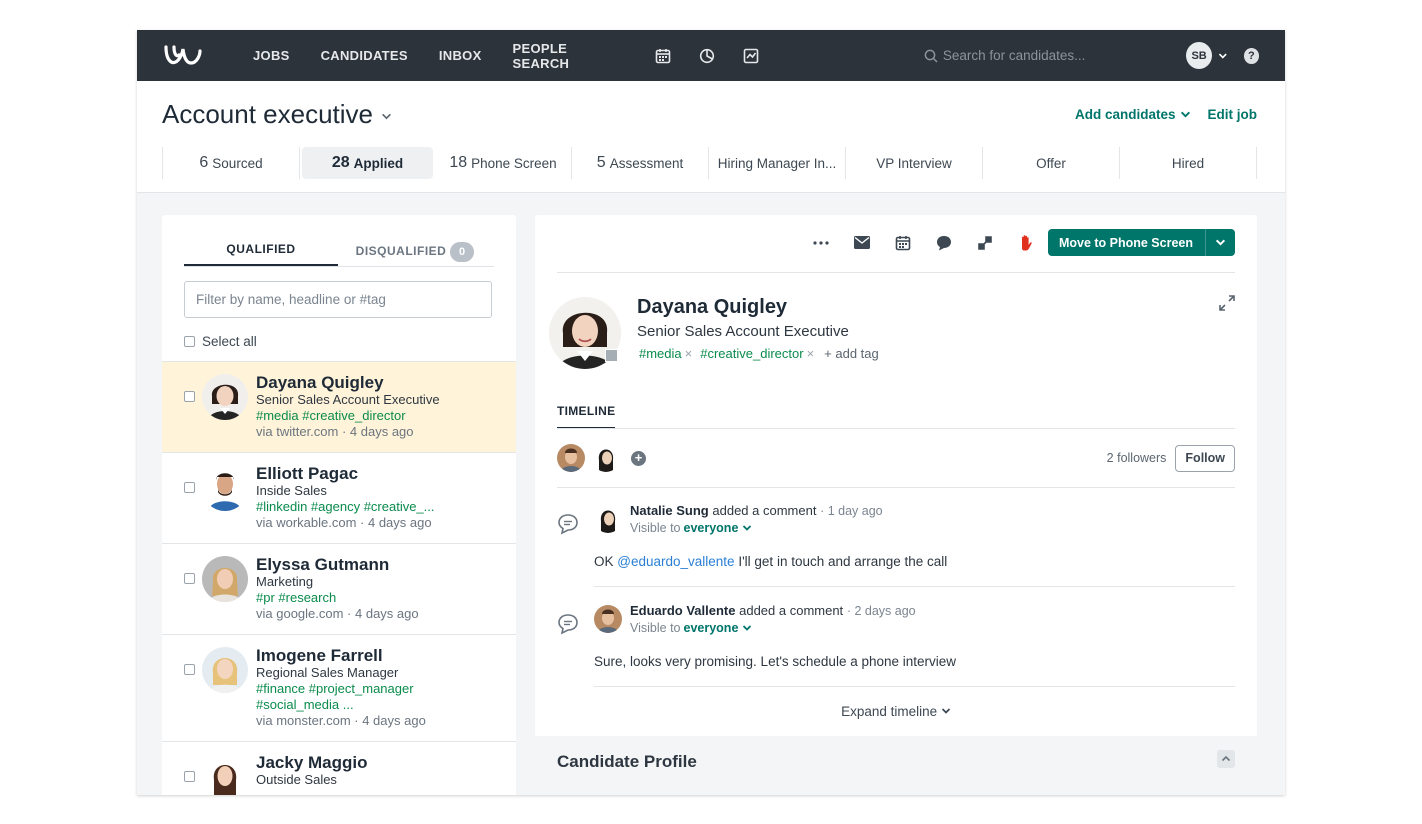  I want to click on add-candidates-button: Add candidates, so click(1133, 114).